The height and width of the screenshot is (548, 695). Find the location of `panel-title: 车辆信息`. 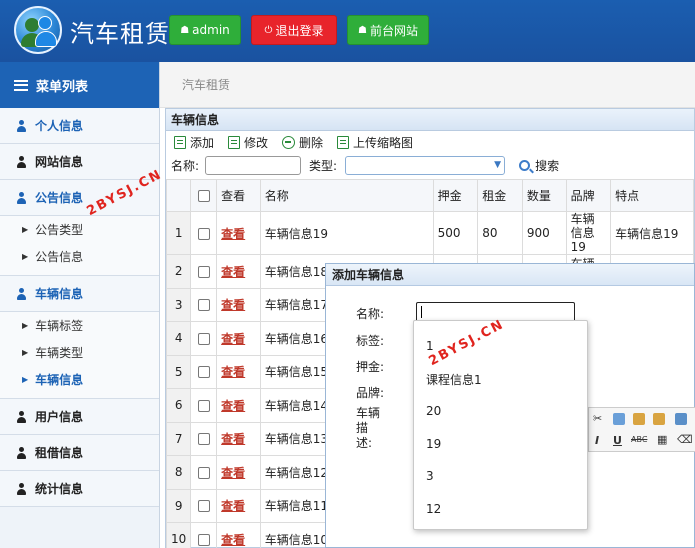

panel-title: 车辆信息 is located at coordinates (430, 120).